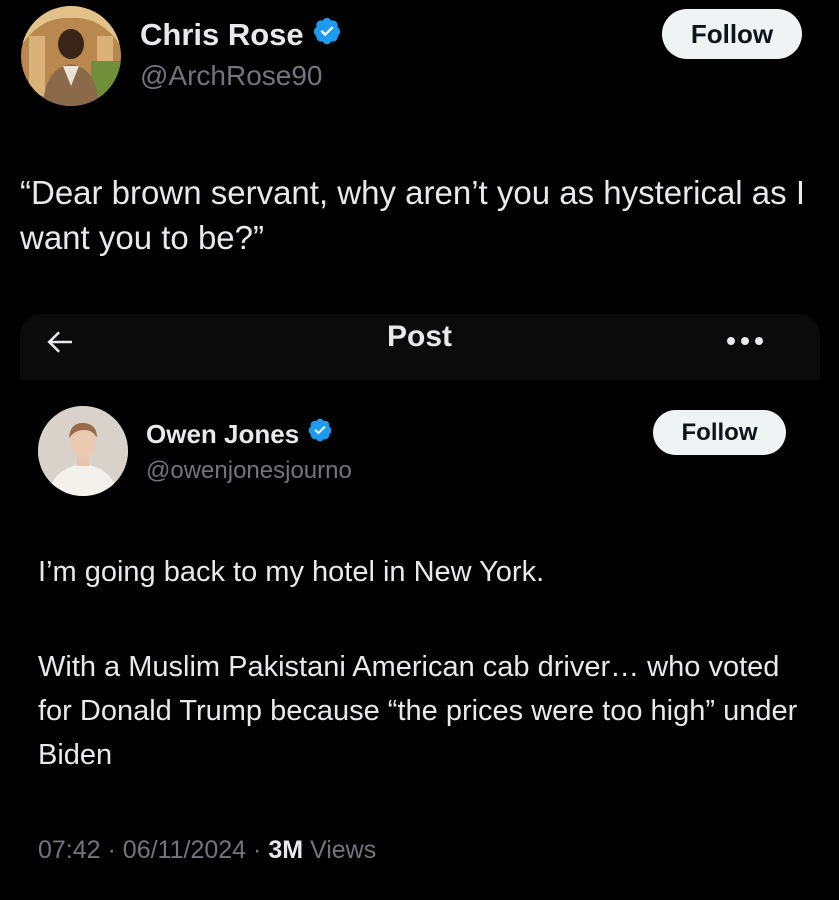 Image resolution: width=839 pixels, height=900 pixels. I want to click on views-count: 3M, so click(286, 850).